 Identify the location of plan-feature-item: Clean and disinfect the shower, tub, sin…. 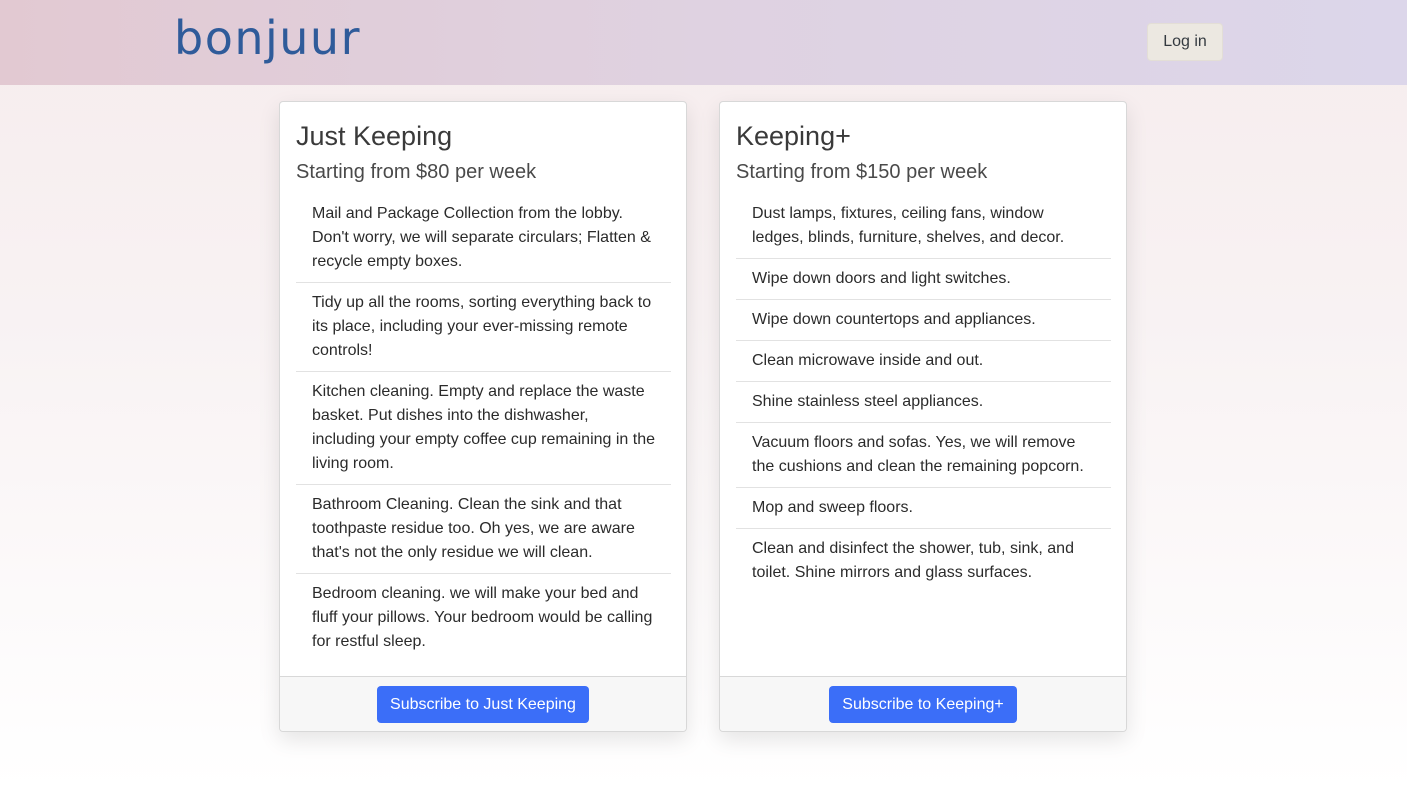
(913, 560).